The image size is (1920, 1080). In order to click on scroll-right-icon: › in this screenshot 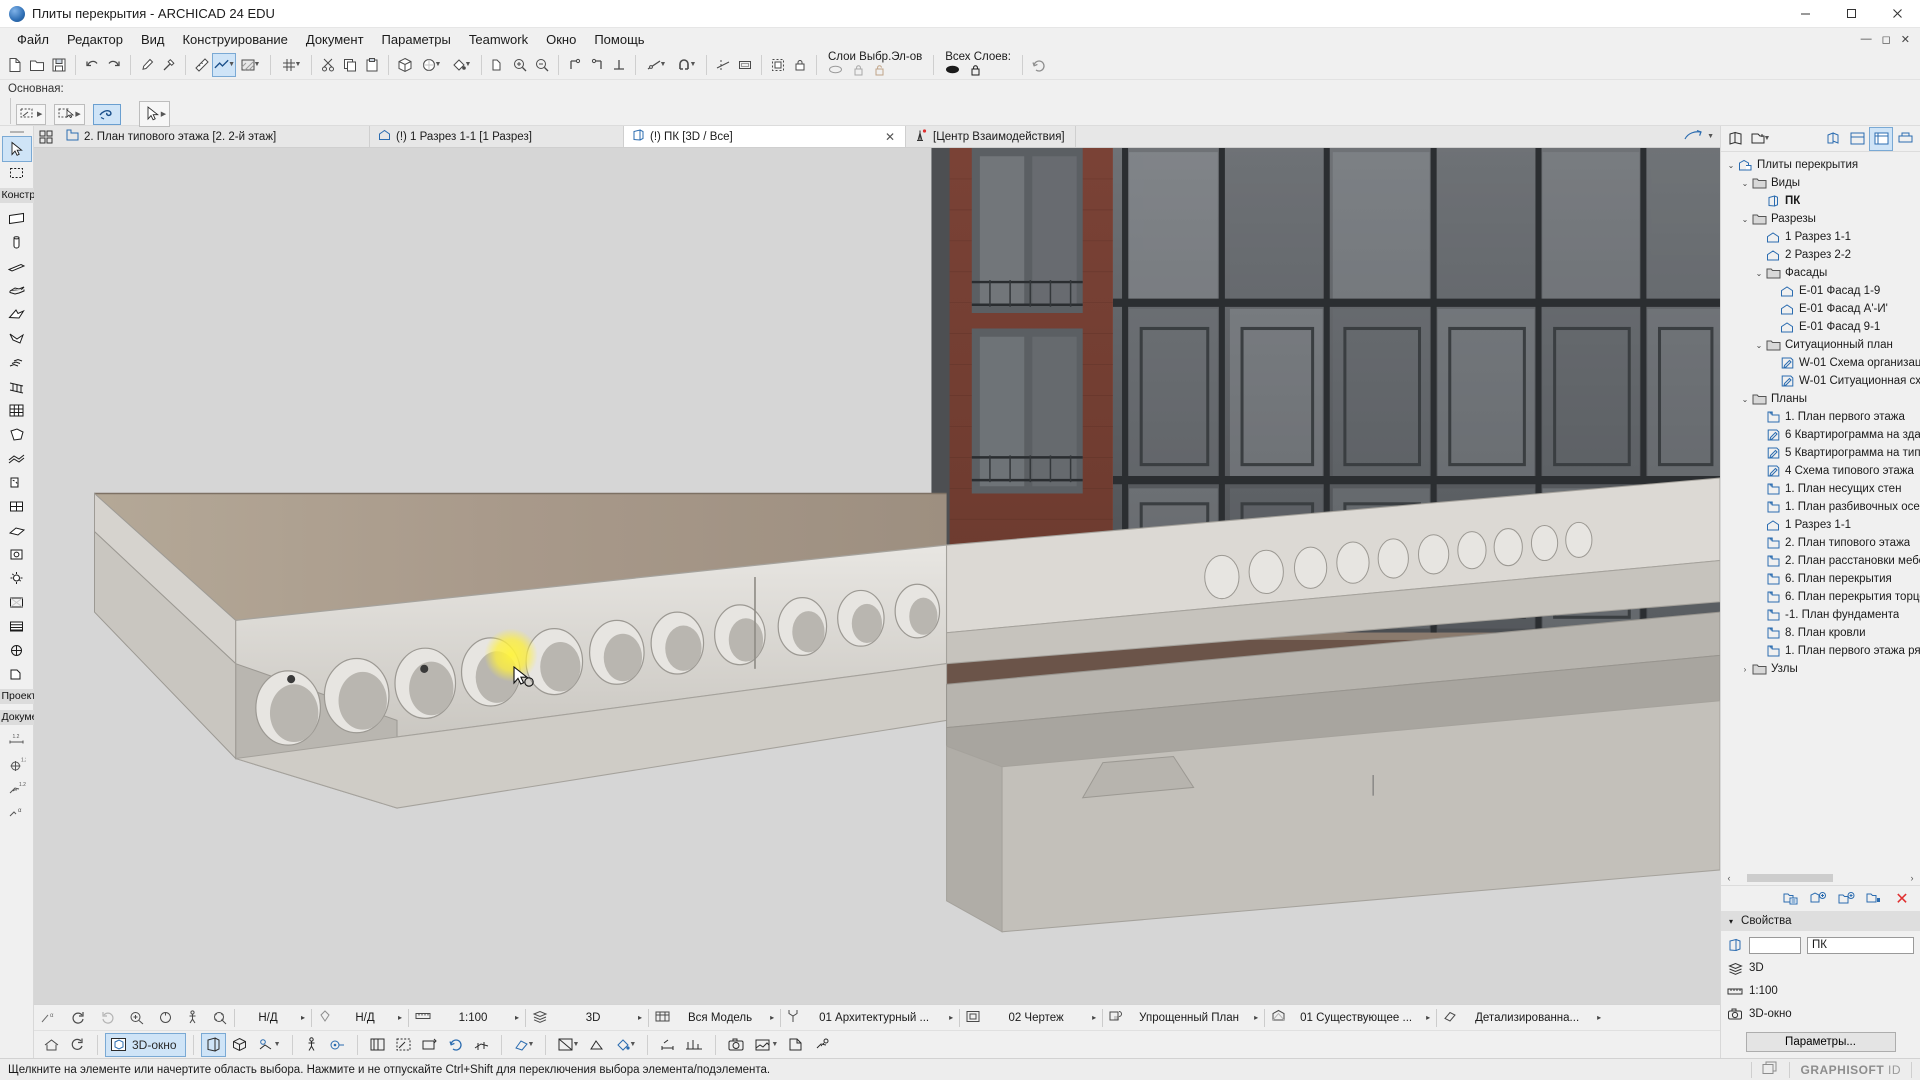, I will do `click(1912, 878)`.